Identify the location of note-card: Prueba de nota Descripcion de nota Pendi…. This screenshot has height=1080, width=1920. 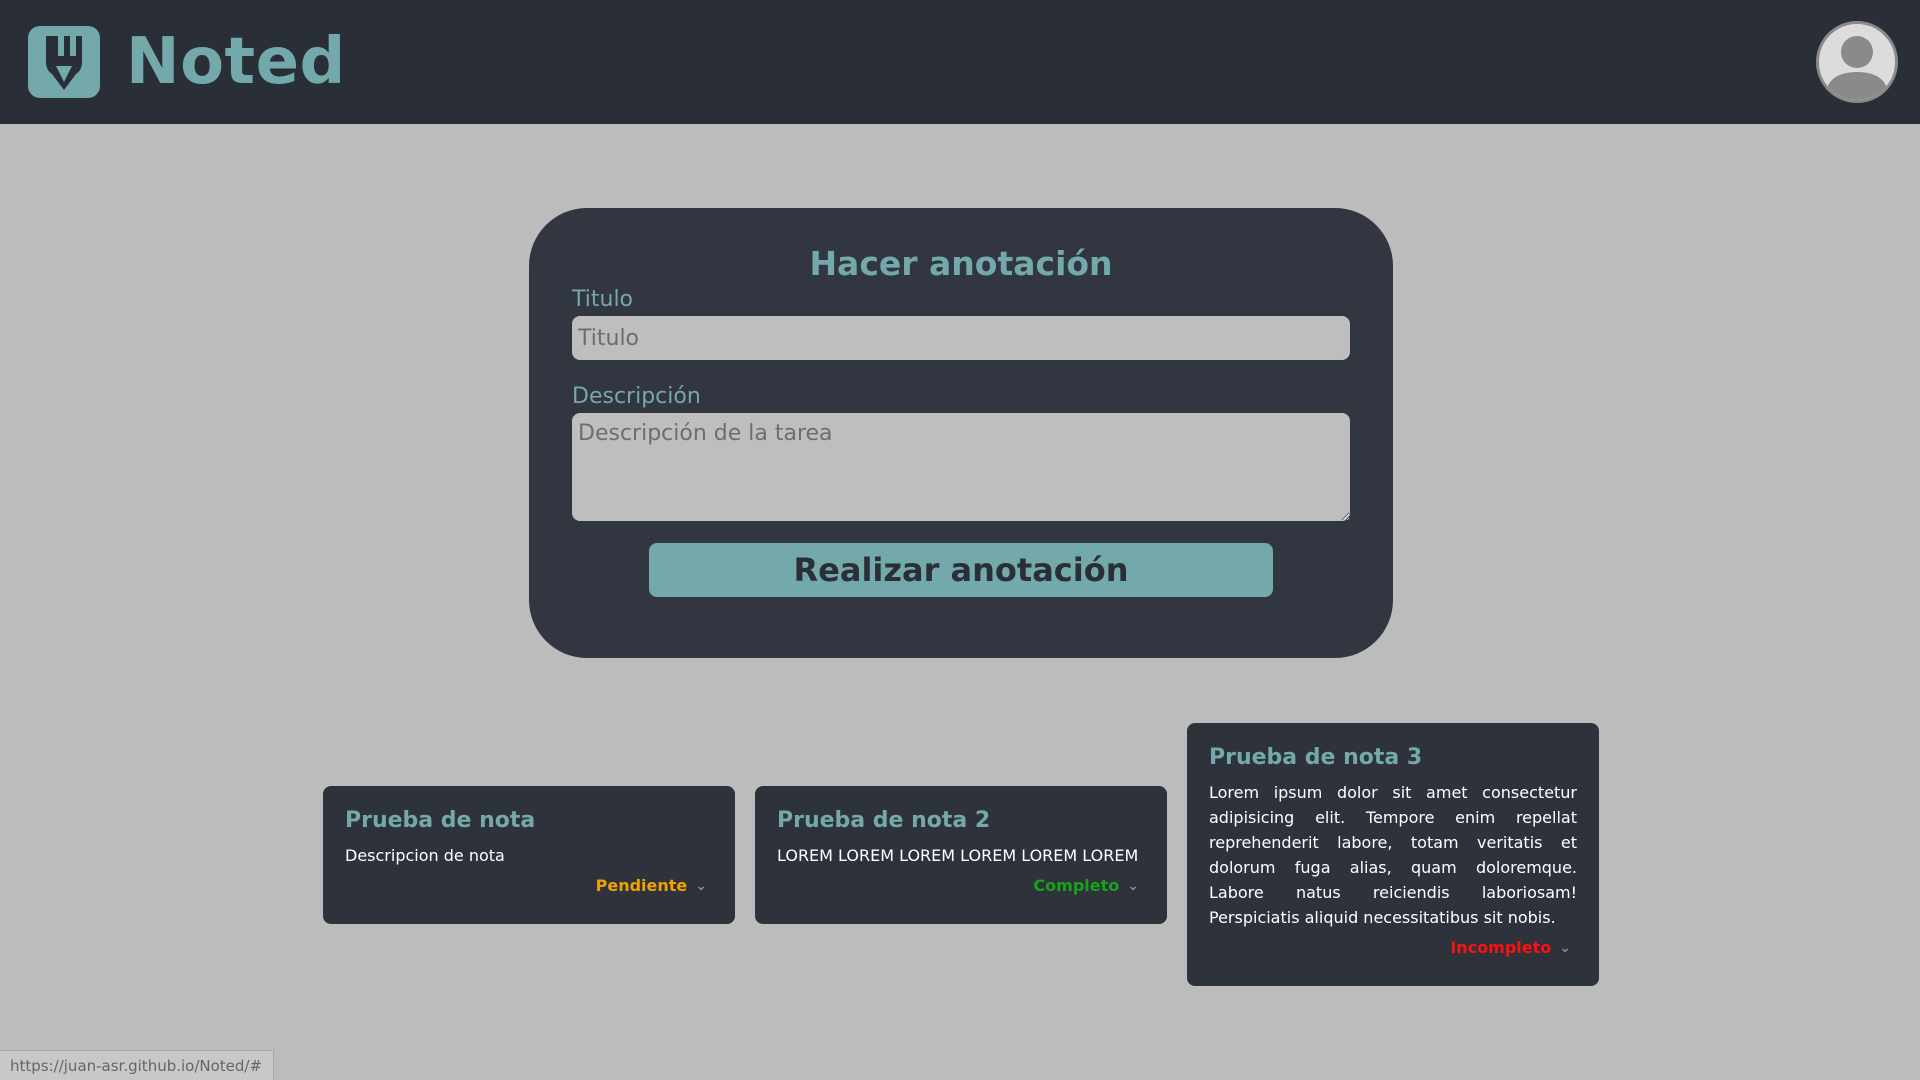
(529, 855).